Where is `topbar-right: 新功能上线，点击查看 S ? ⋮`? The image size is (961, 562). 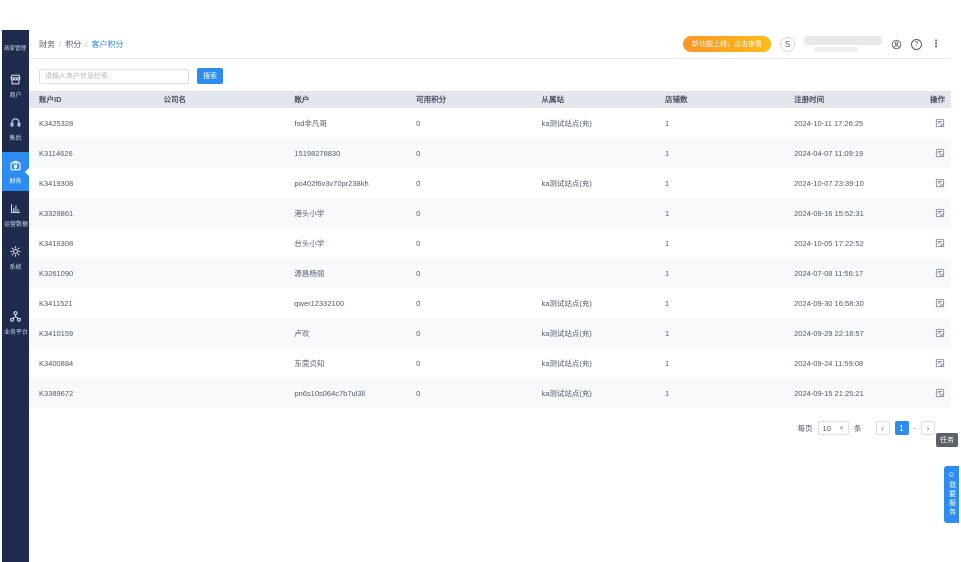 topbar-right: 新功能上线，点击查看 S ? ⋮ is located at coordinates (812, 44).